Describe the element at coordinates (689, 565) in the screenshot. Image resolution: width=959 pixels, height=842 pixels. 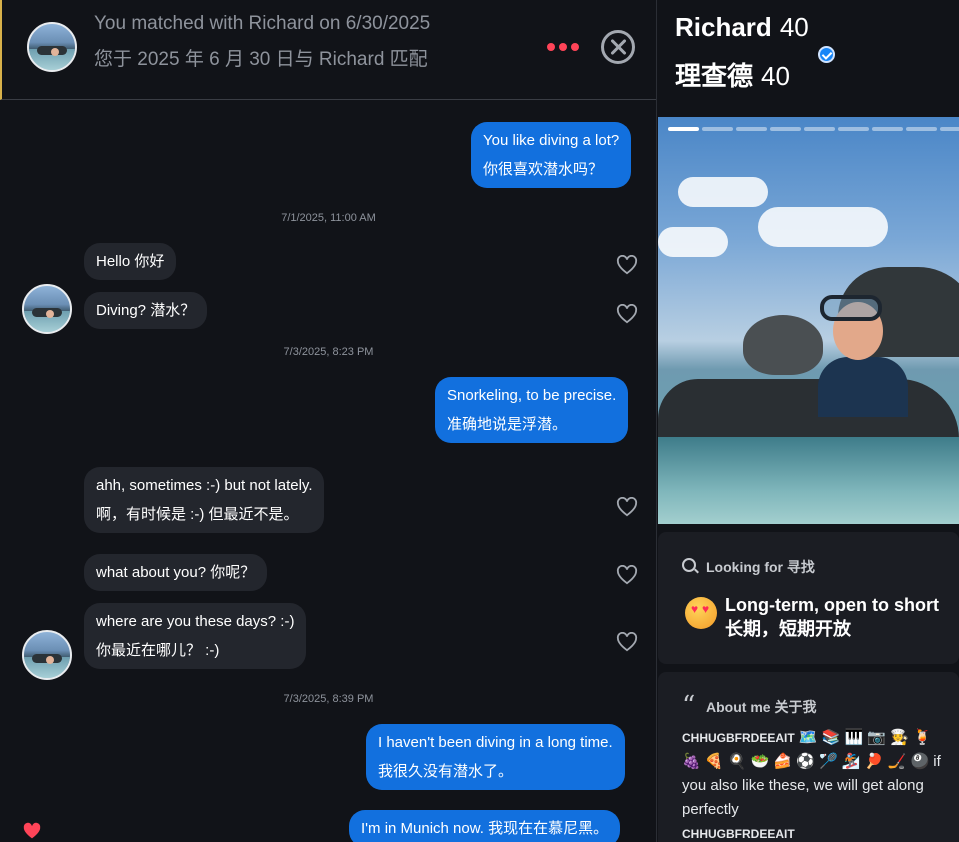
I see `search-icon` at that location.